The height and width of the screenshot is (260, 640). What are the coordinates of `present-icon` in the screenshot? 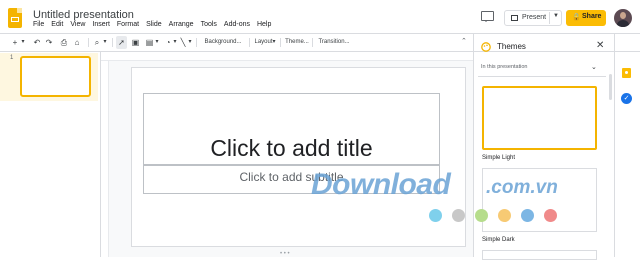 It's located at (514, 18).